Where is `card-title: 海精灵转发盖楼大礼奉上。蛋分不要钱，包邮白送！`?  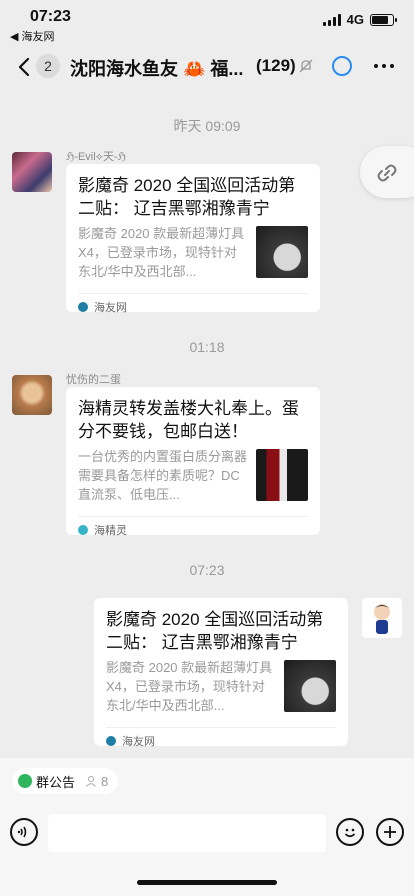 card-title: 海精灵转发盖楼大礼奉上。蛋分不要钱，包邮白送！ is located at coordinates (188, 420).